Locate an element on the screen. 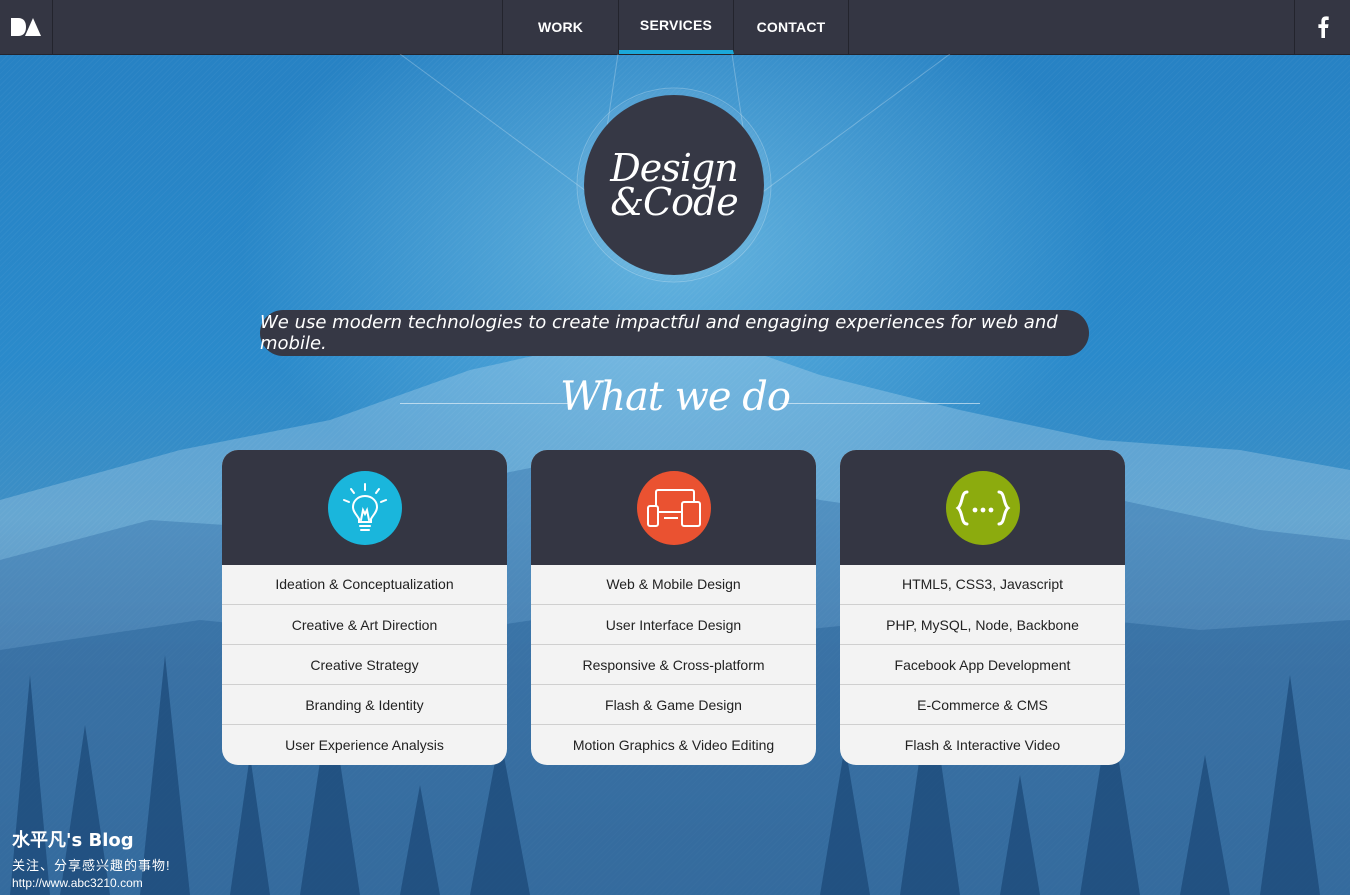  list-item: Creative Strategy is located at coordinates (364, 664).